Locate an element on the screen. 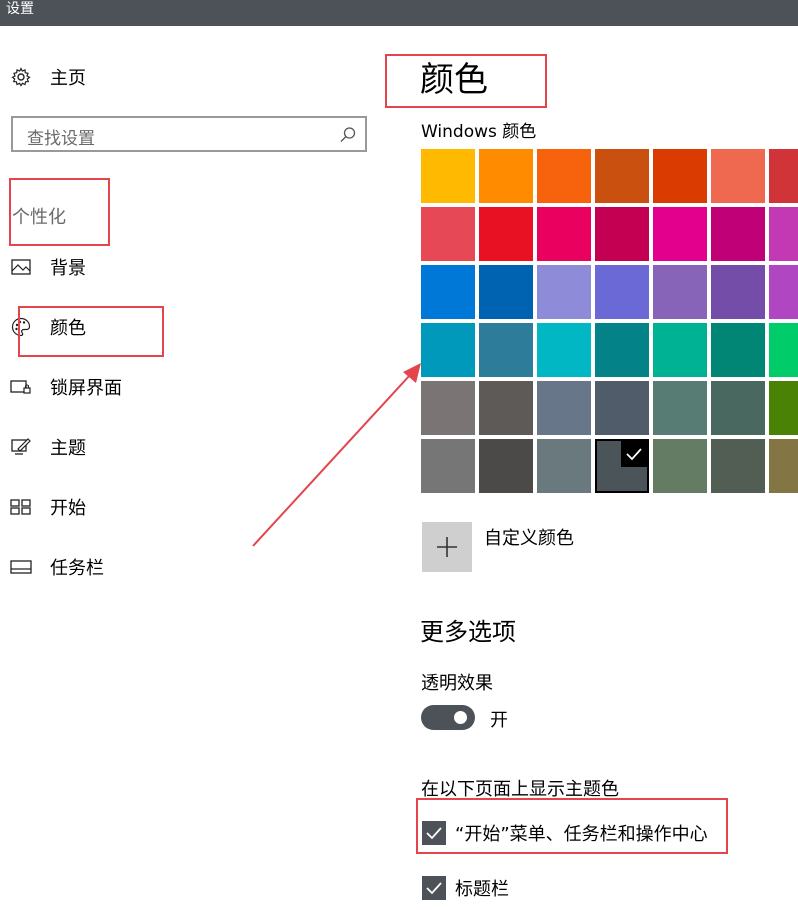  annotation-arrow is located at coordinates (336, 455).